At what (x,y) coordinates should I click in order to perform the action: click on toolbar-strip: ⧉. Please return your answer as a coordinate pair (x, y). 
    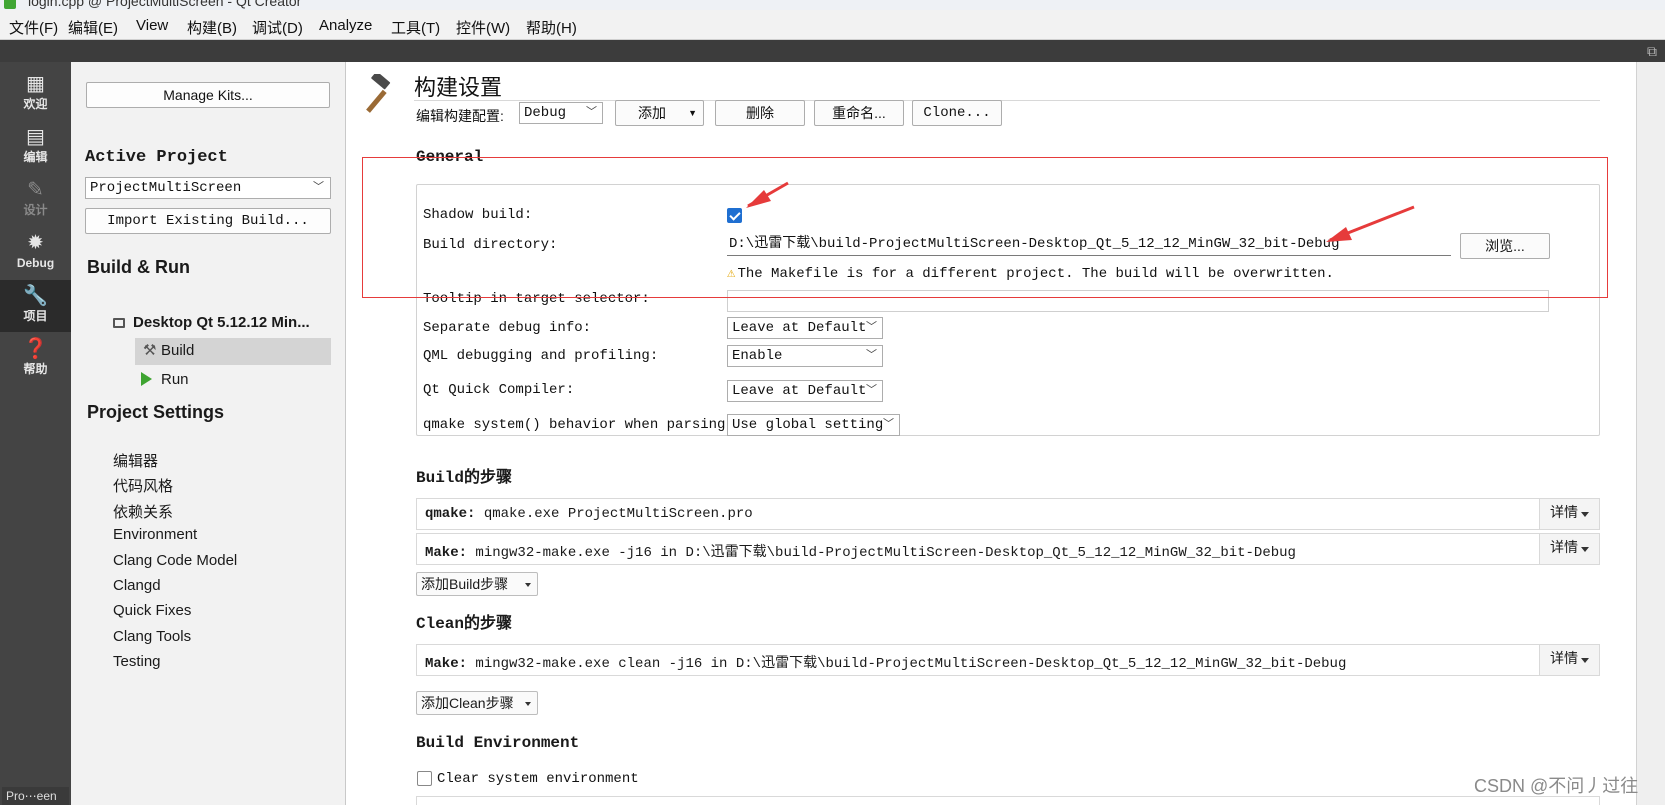
    Looking at the image, I should click on (832, 51).